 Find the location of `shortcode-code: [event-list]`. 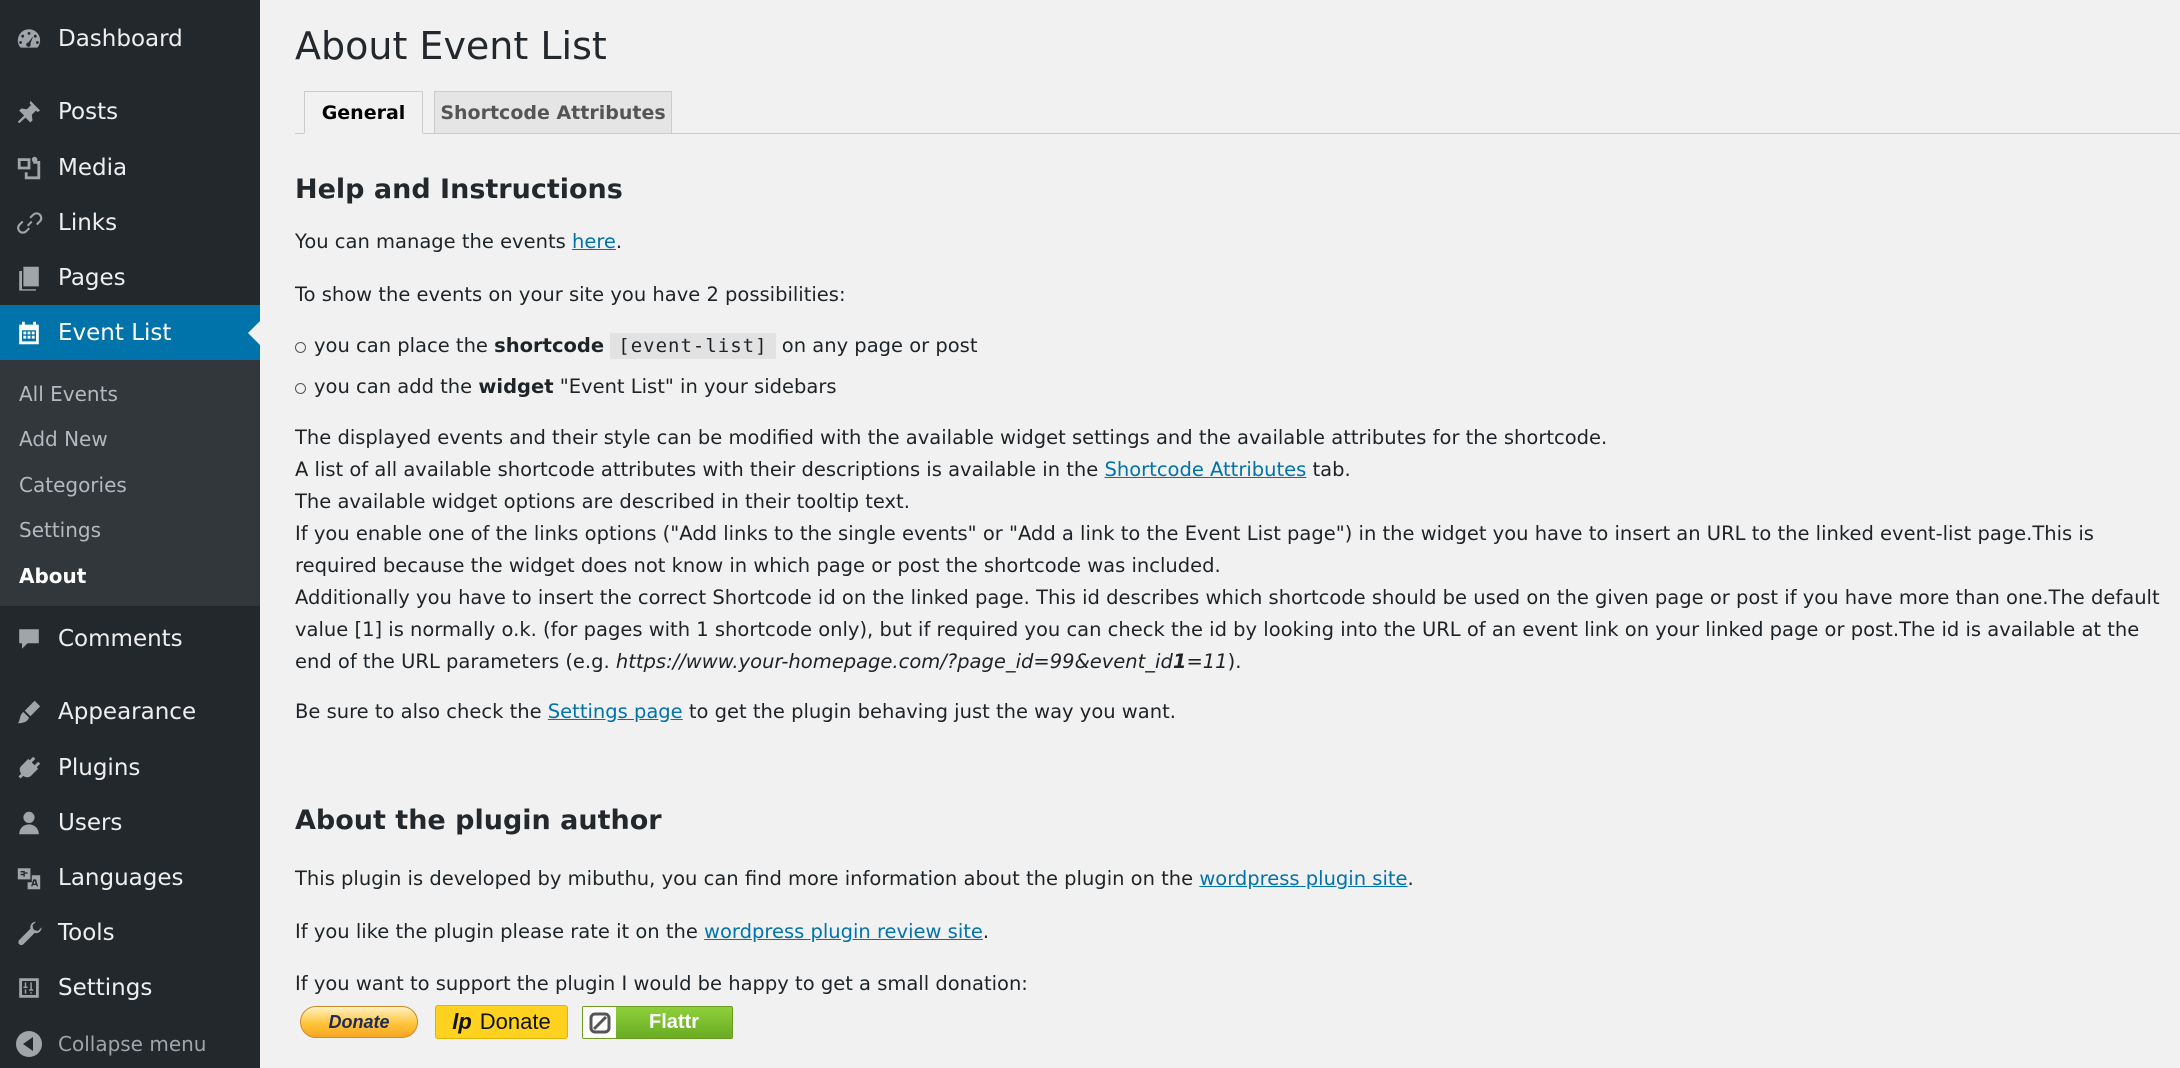

shortcode-code: [event-list] is located at coordinates (693, 346).